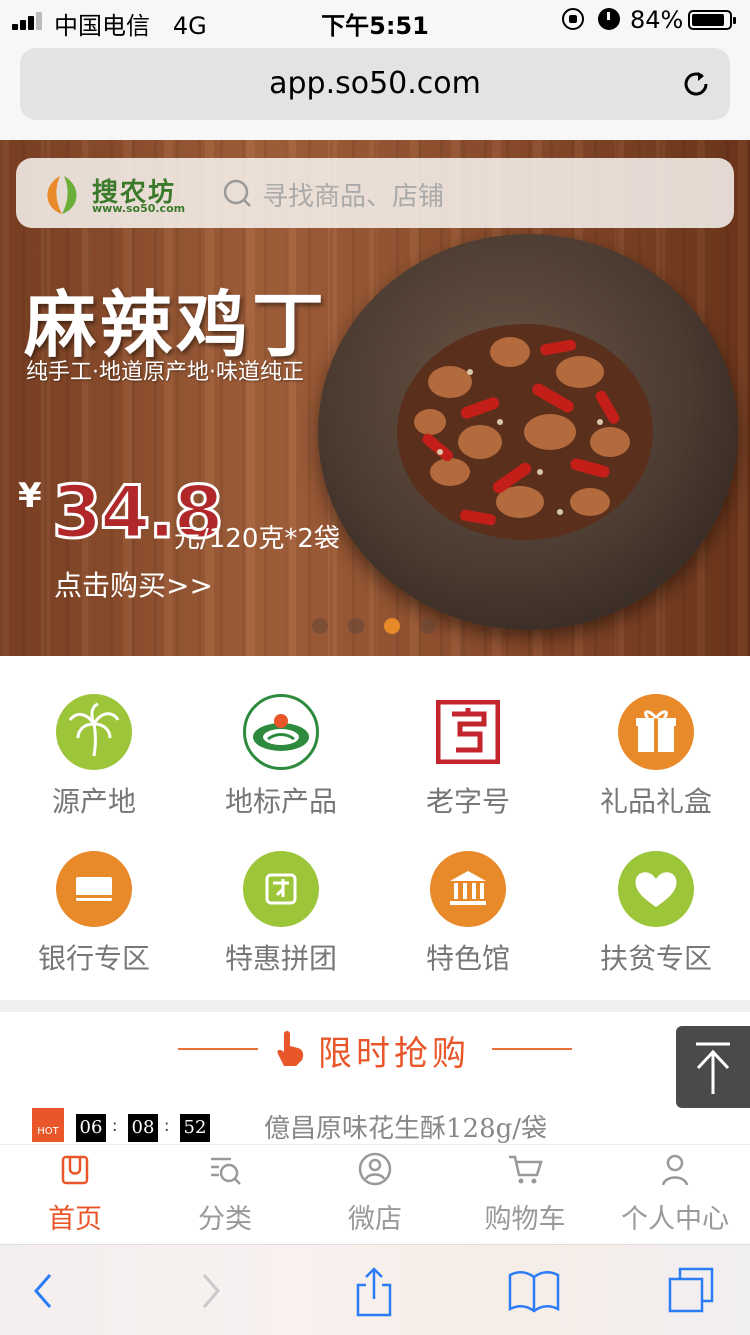 This screenshot has width=750, height=1335. I want to click on address-bar: app.so50.com, so click(375, 84).